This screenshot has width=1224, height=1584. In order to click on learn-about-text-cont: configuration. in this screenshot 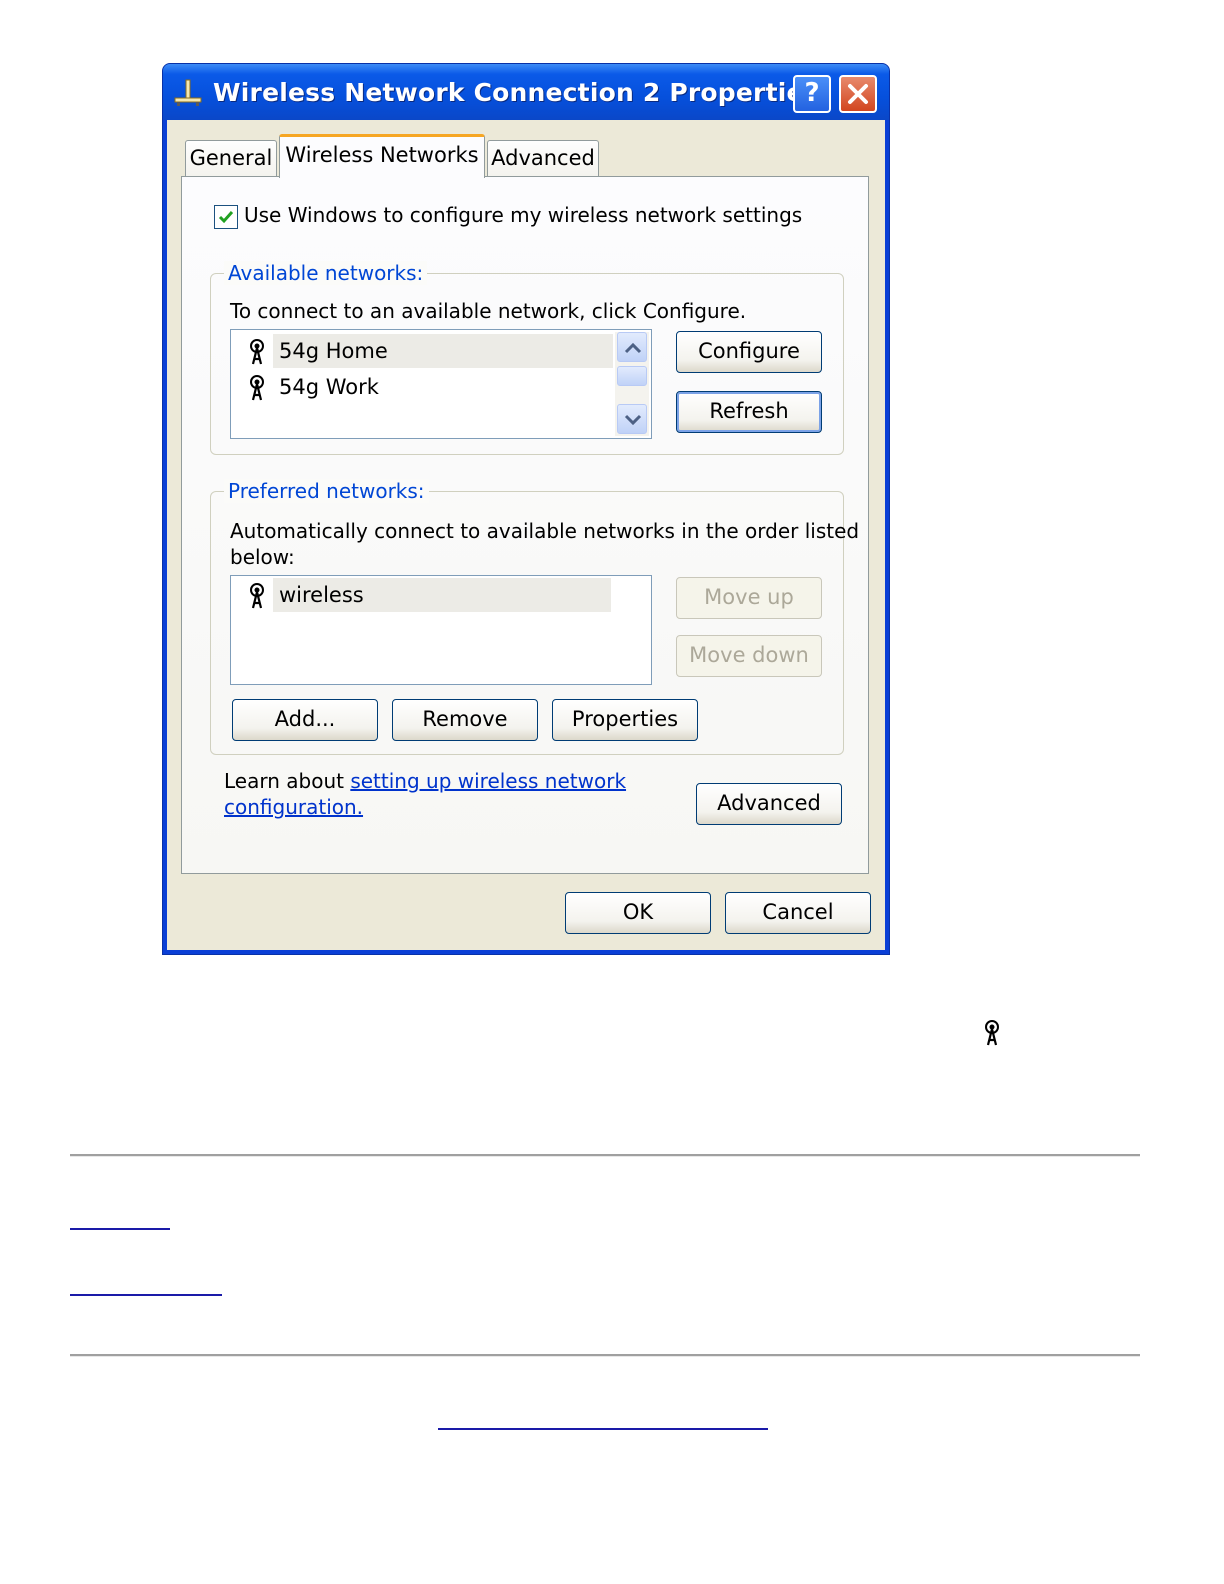, I will do `click(293, 807)`.